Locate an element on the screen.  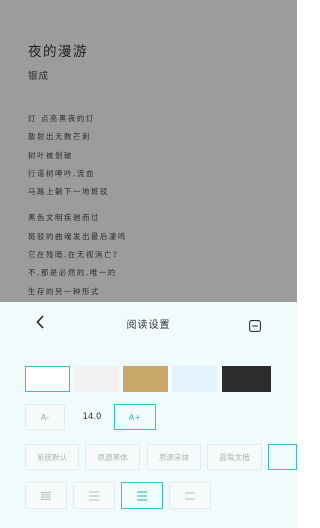
spacing-relaxed-button is located at coordinates (142, 495).